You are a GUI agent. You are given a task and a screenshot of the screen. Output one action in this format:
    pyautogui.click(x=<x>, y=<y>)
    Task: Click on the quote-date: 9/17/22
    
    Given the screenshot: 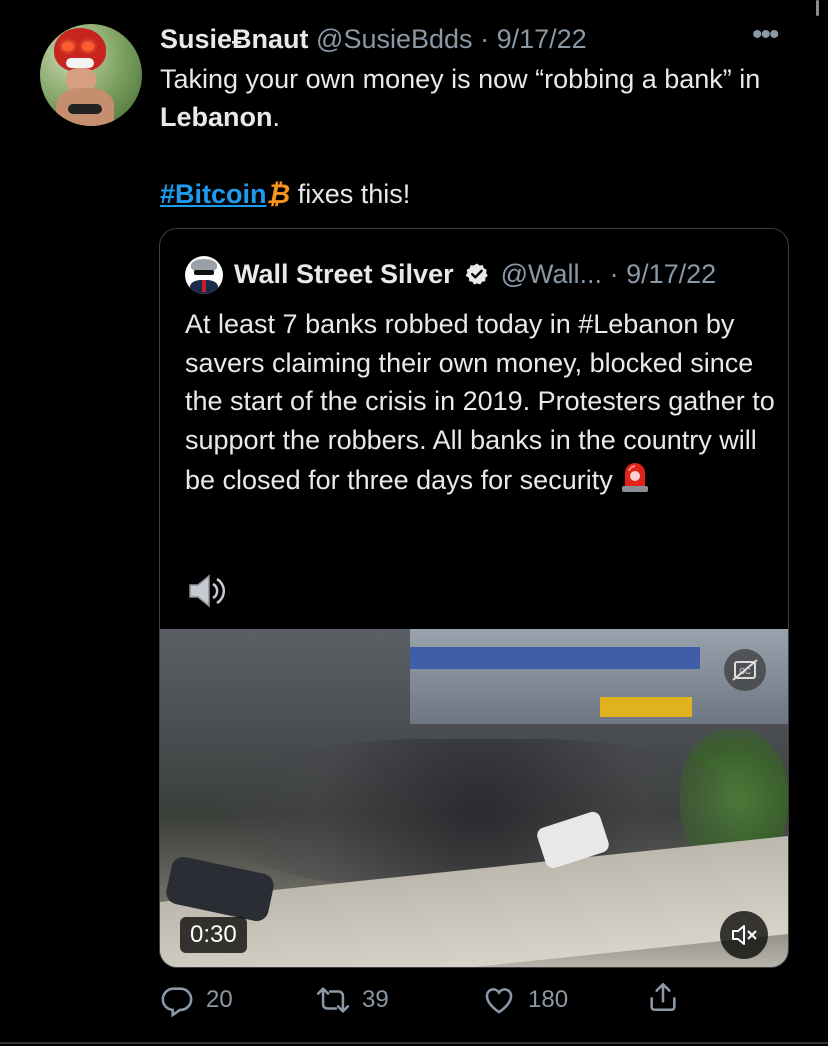 What is the action you would take?
    pyautogui.click(x=671, y=274)
    